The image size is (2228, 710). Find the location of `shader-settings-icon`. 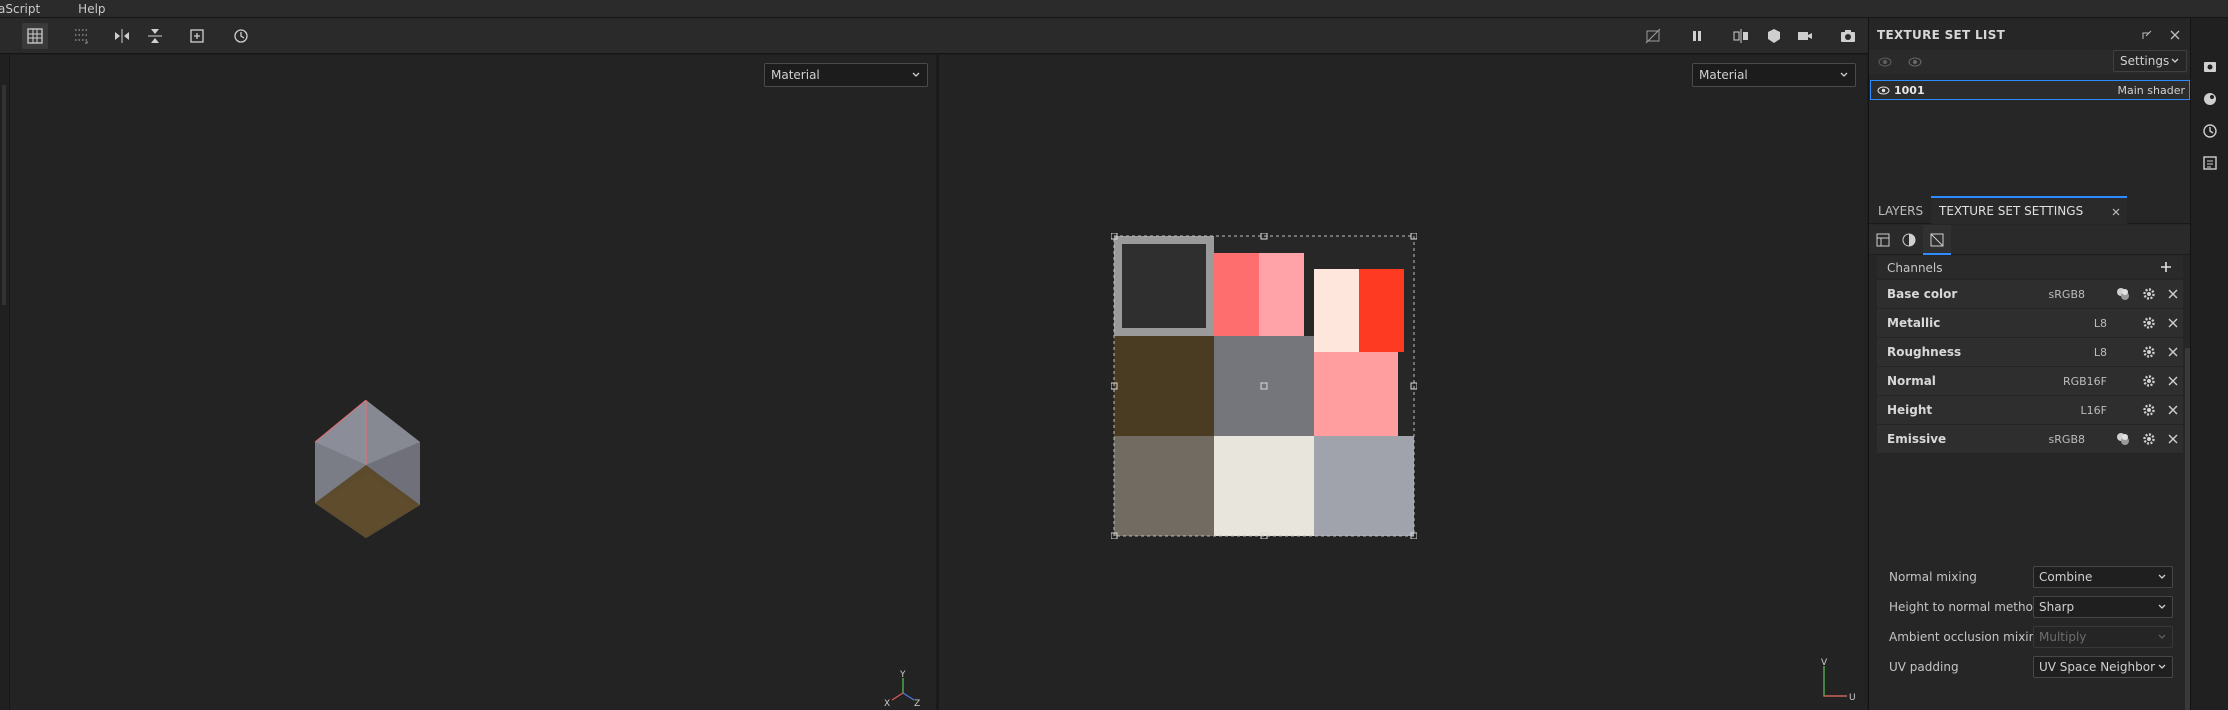

shader-settings-icon is located at coordinates (2210, 99).